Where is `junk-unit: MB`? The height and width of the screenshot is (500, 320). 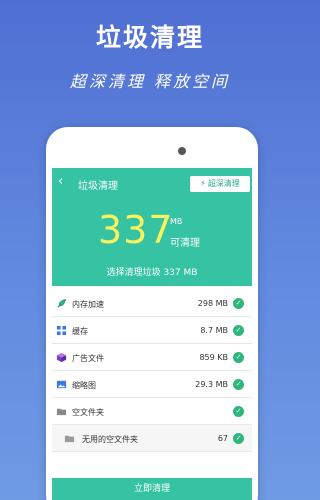
junk-unit: MB is located at coordinates (176, 221).